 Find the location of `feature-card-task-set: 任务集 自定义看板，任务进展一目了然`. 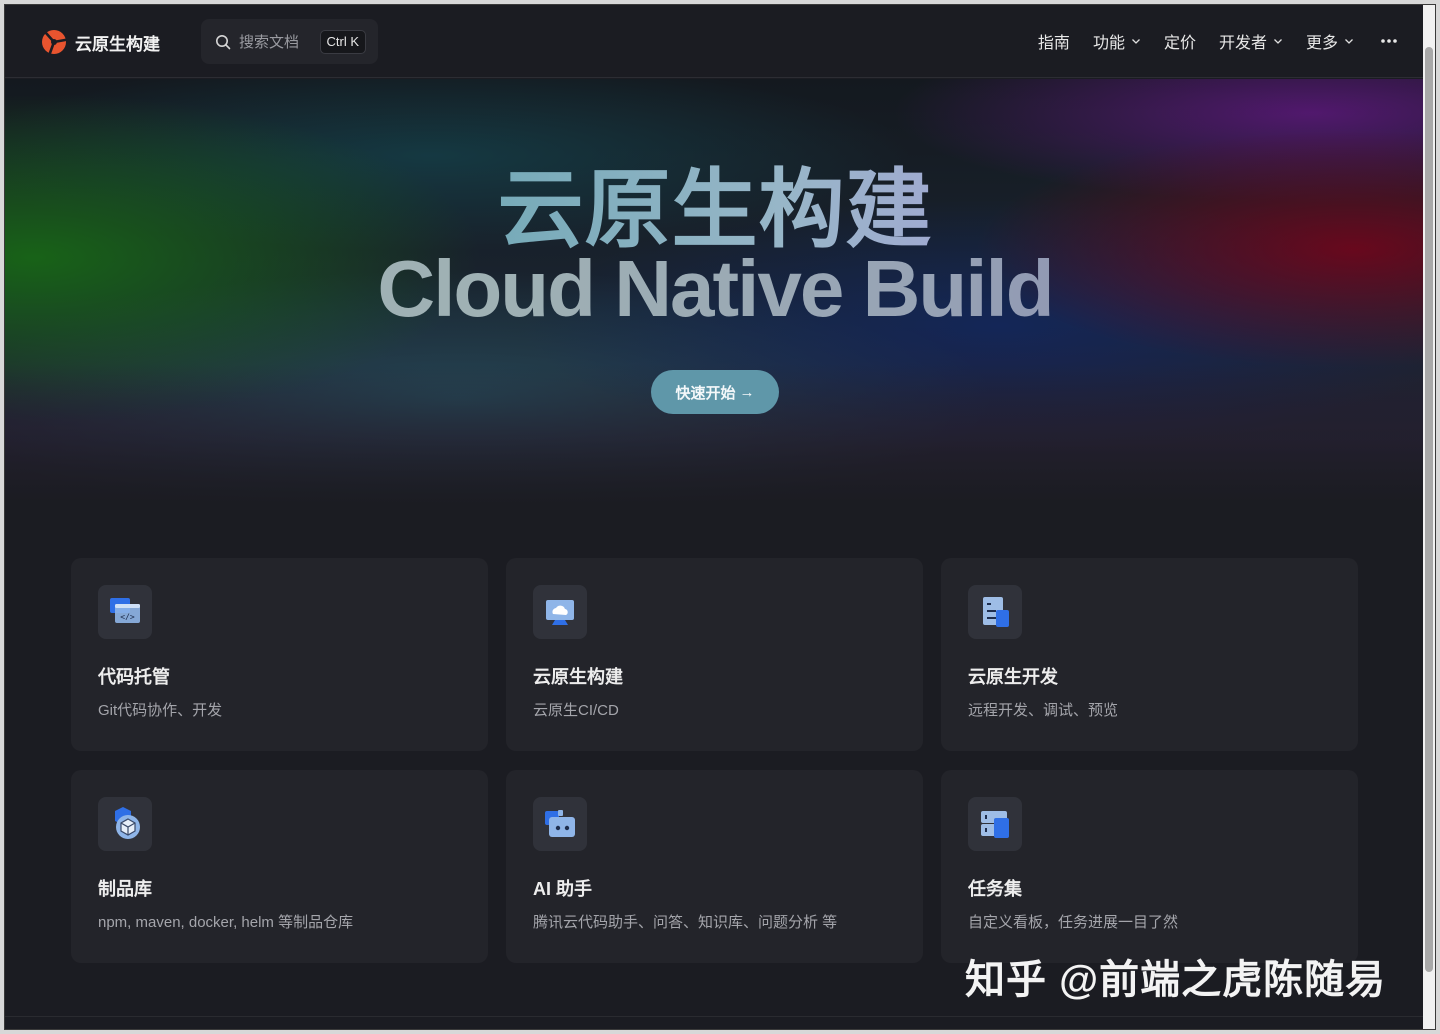

feature-card-task-set: 任务集 自定义看板，任务进展一目了然 is located at coordinates (1149, 866).